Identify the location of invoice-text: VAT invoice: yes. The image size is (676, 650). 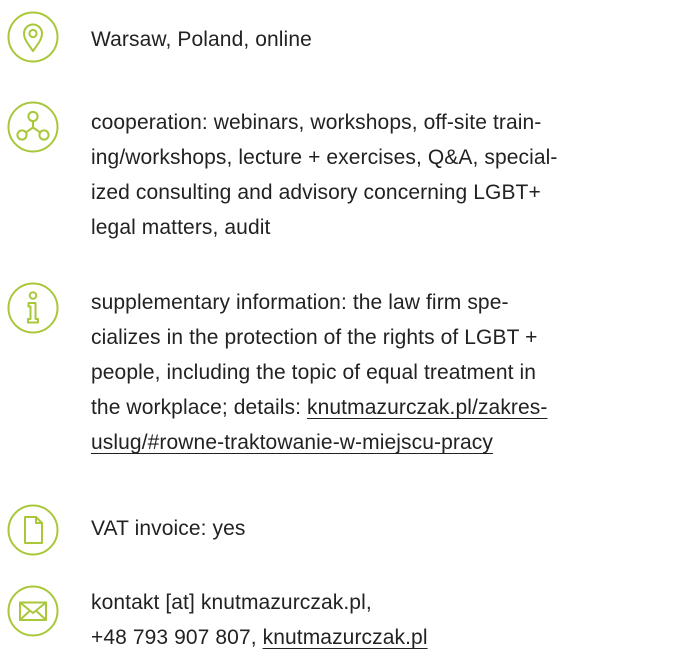
(378, 528).